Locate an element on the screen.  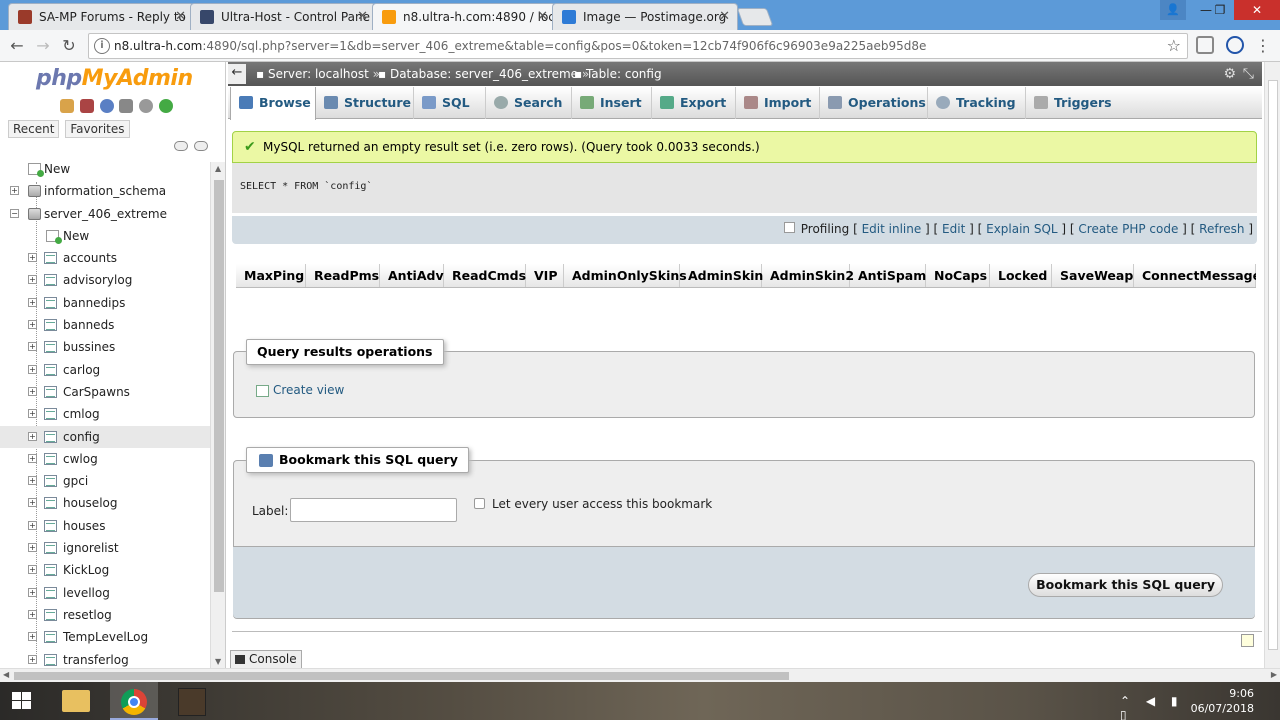
collapse-navigation-icon: ← is located at coordinates (237, 74).